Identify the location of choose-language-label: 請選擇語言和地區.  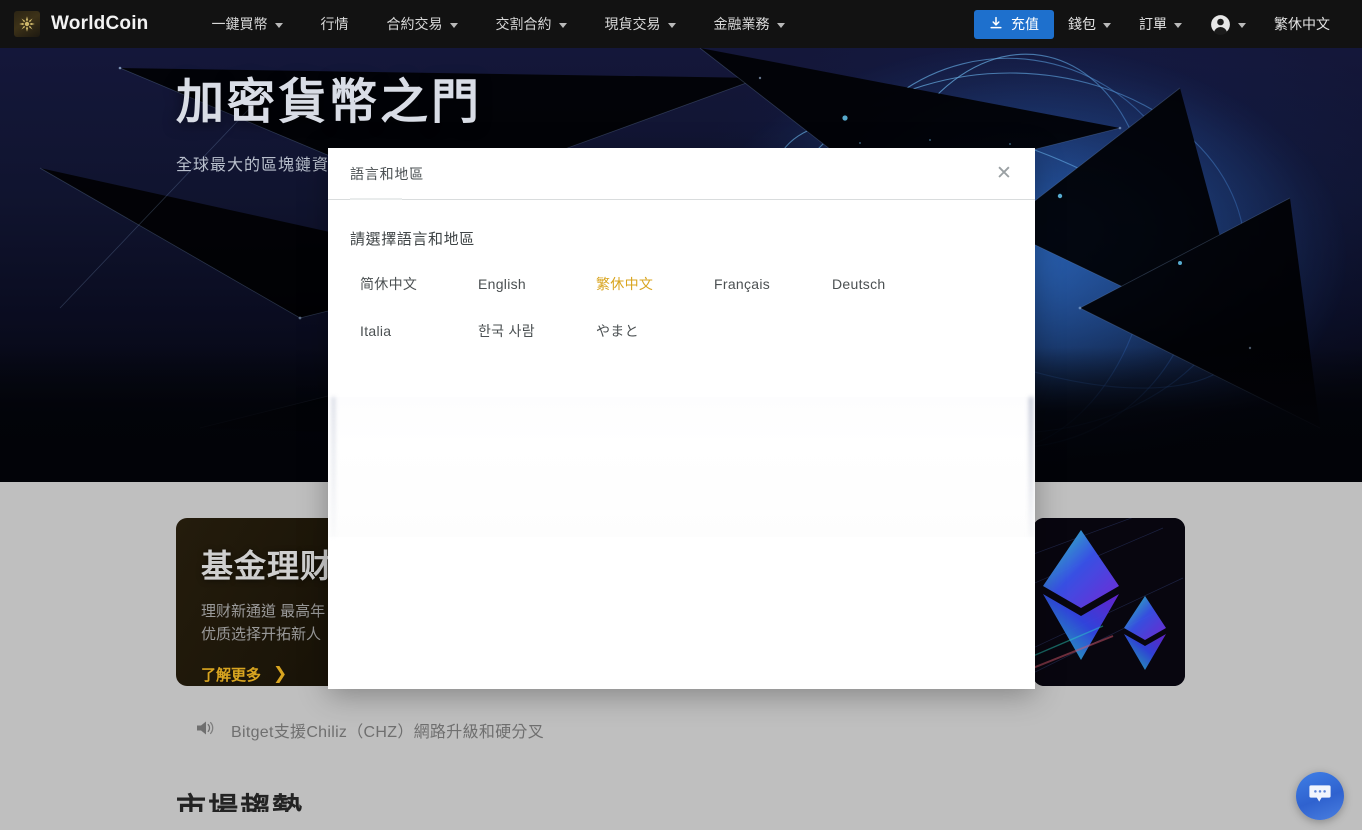
(412, 239).